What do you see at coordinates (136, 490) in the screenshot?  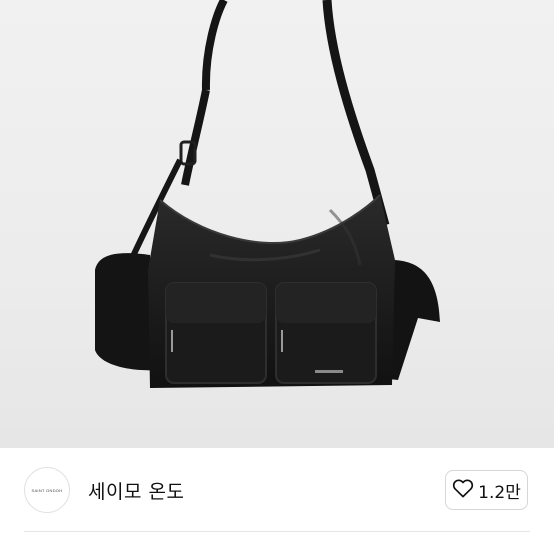 I see `shop-name: 세이모 온도` at bounding box center [136, 490].